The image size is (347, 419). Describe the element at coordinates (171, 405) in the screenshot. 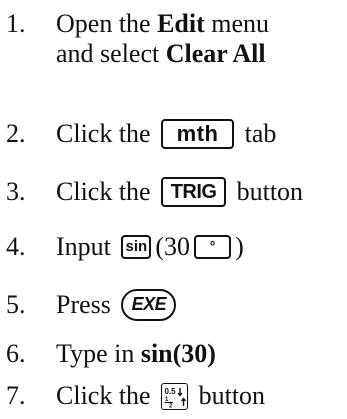

I see `svg-text: 2` at that location.